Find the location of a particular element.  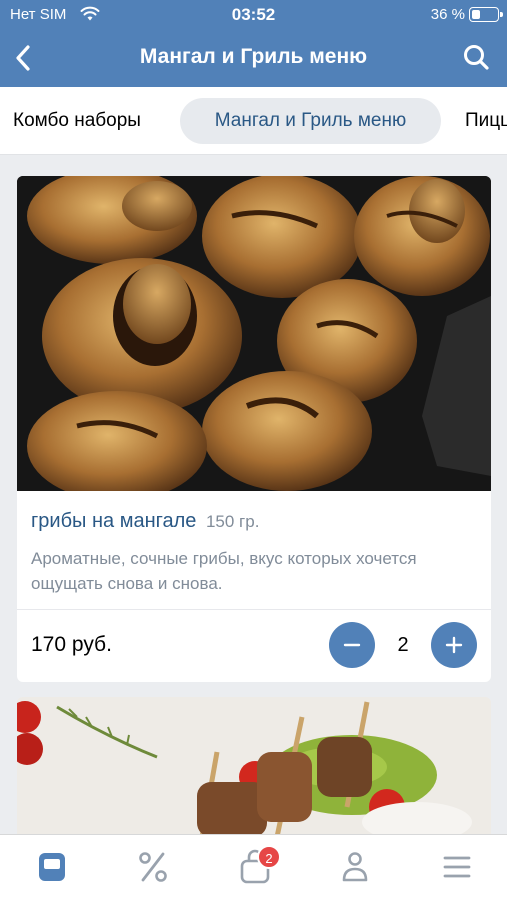

bottom-navigation is located at coordinates (253, 867).